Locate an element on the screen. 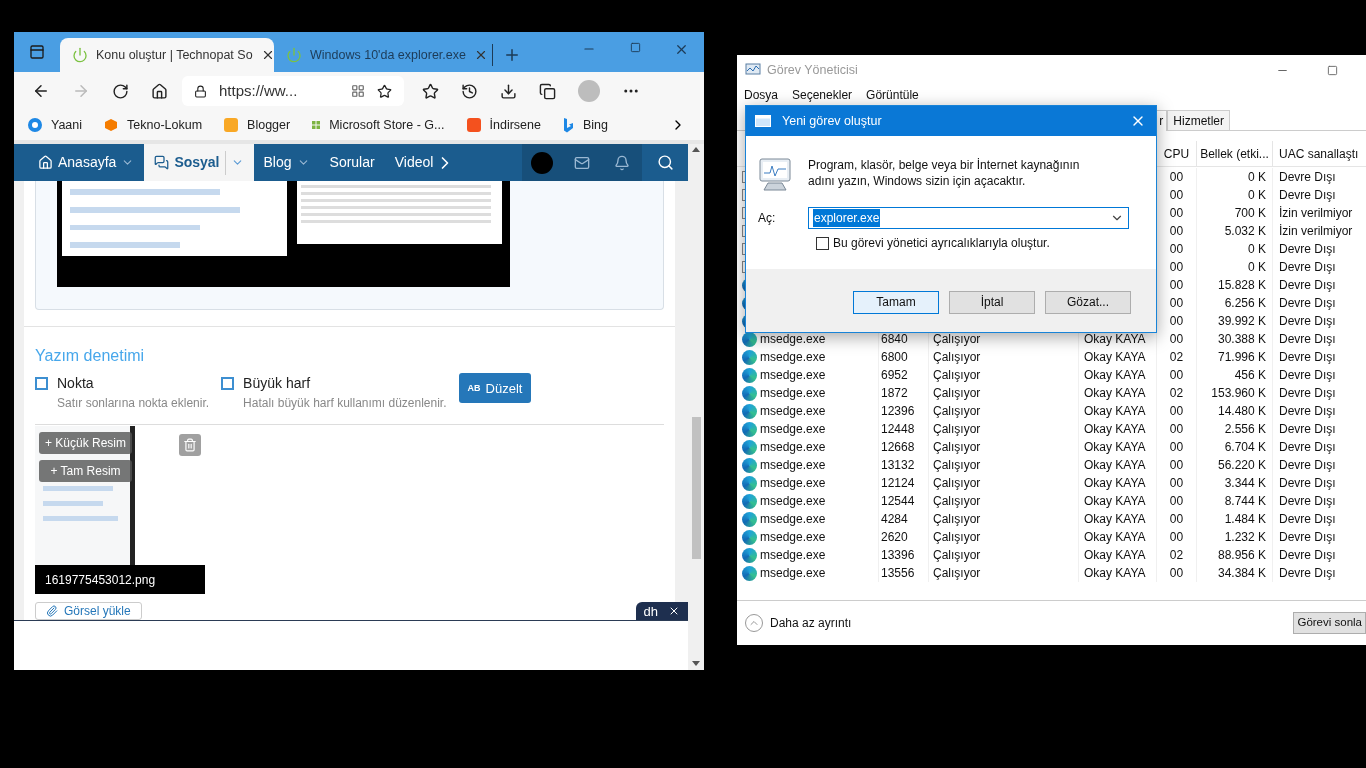 The width and height of the screenshot is (1366, 768). nav-item: Anasayfa is located at coordinates (86, 162).